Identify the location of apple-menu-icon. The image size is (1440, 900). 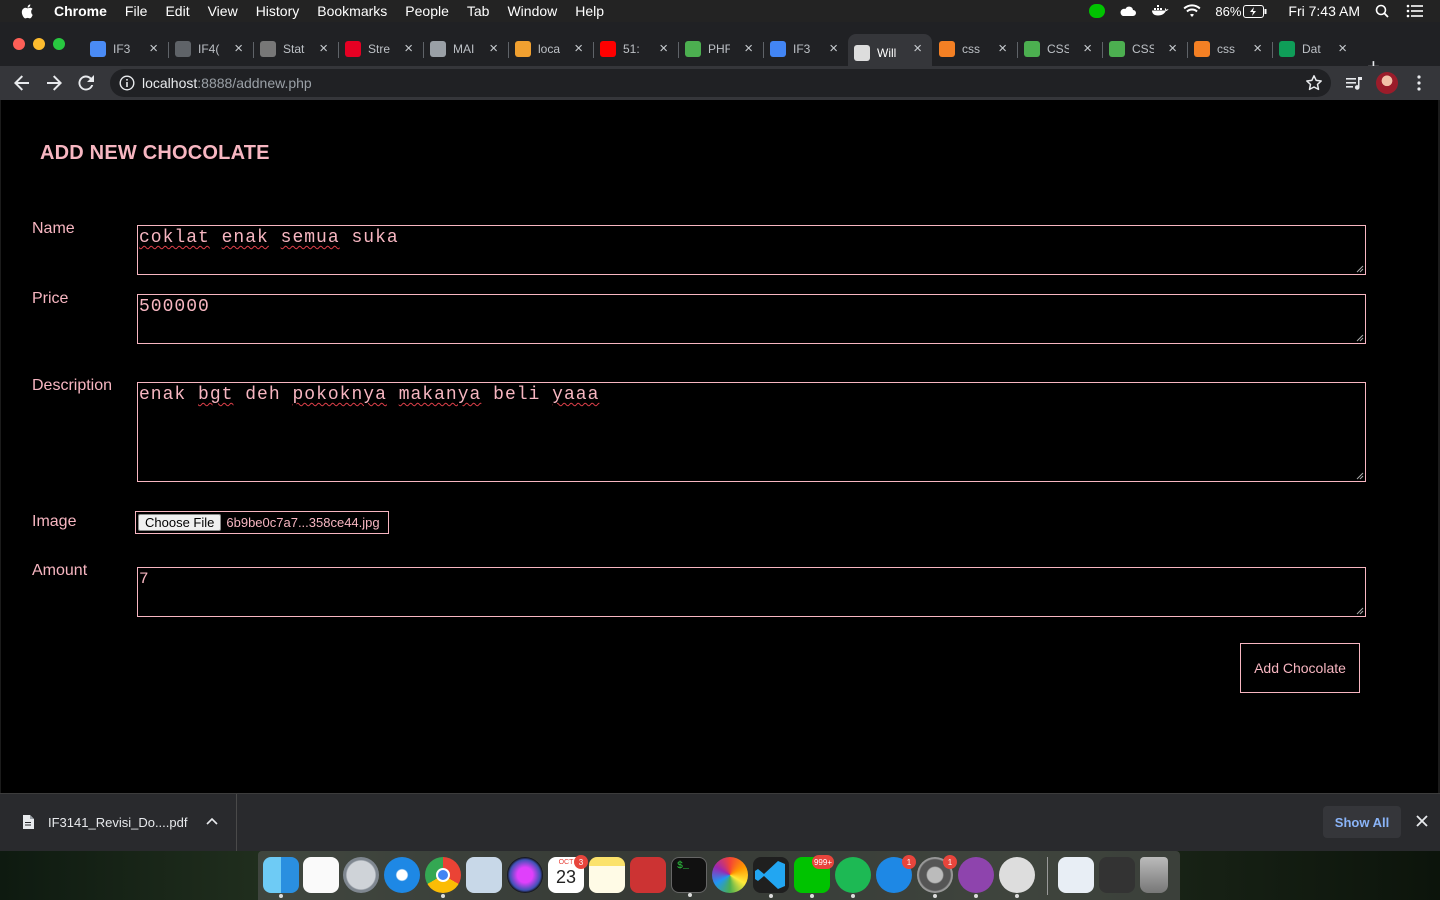
(28, 11).